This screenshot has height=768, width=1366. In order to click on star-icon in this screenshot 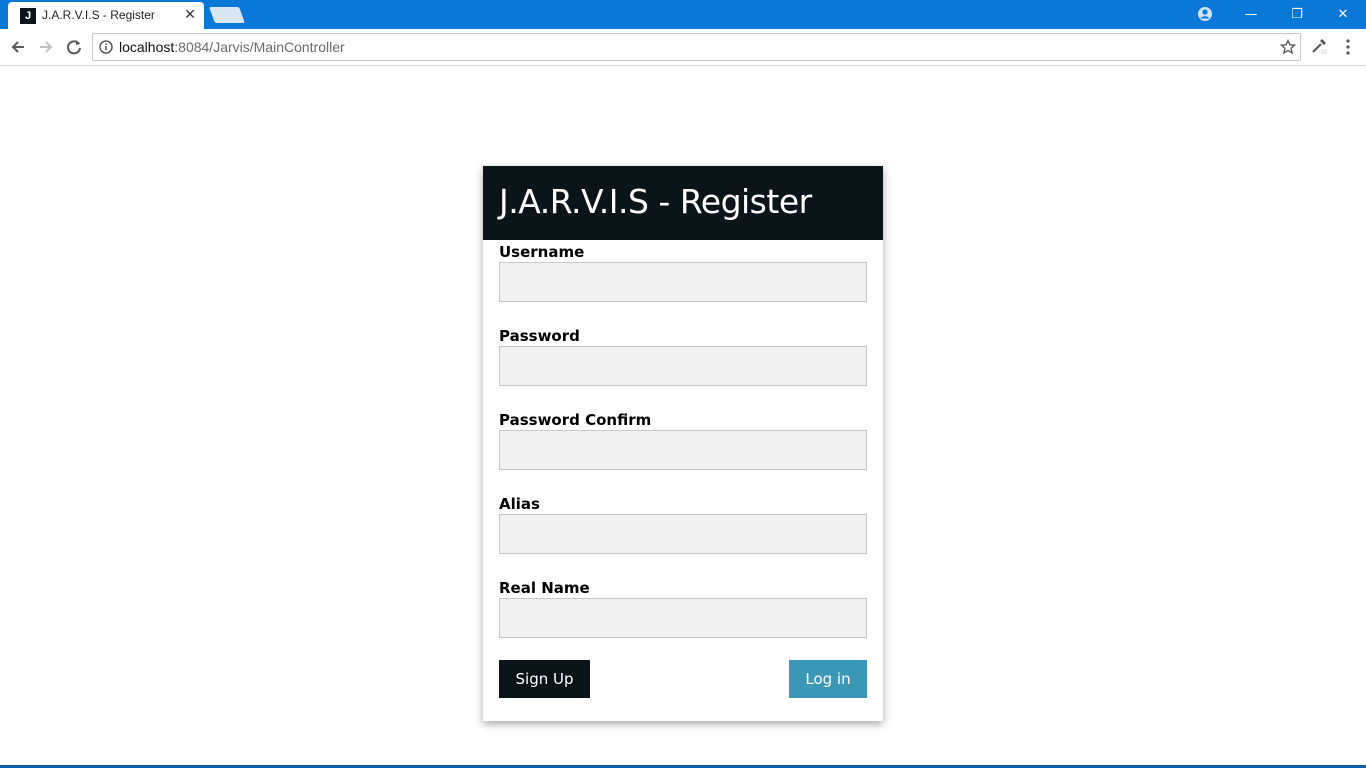, I will do `click(1288, 47)`.